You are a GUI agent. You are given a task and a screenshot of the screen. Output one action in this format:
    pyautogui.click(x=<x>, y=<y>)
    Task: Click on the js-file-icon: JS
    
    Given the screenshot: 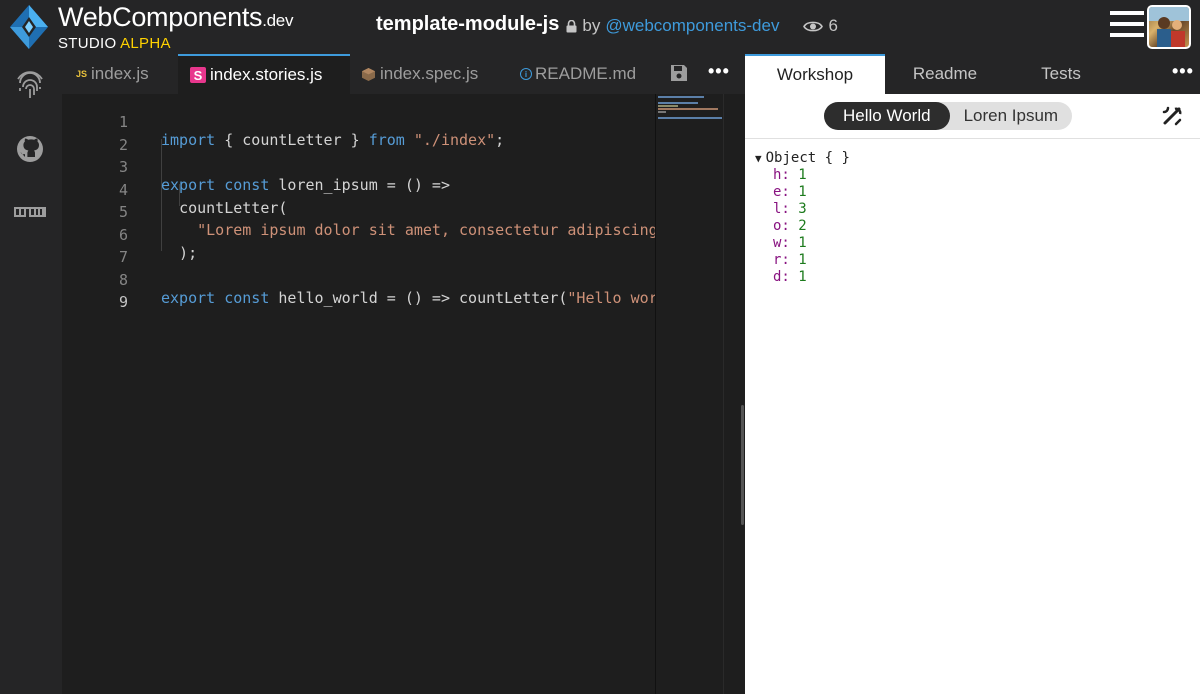 What is the action you would take?
    pyautogui.click(x=82, y=74)
    